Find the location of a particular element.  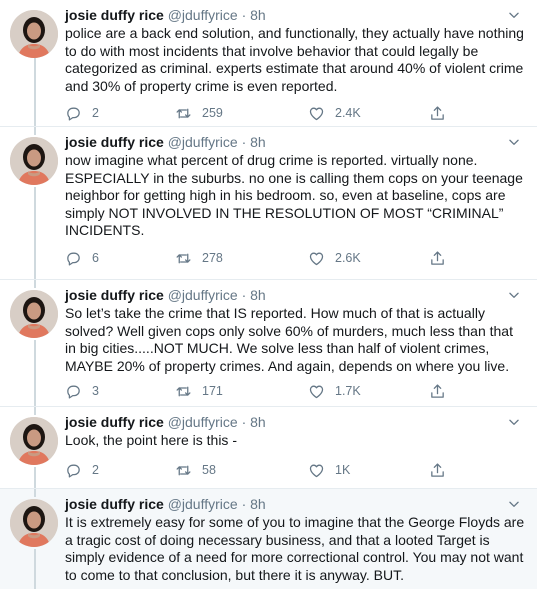

retweet-count: 278 is located at coordinates (212, 258).